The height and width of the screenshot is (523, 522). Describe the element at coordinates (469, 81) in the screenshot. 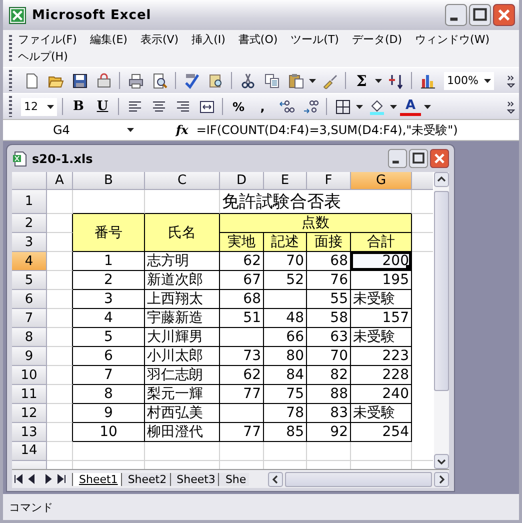

I see `zoom-dropdown: 100%` at that location.